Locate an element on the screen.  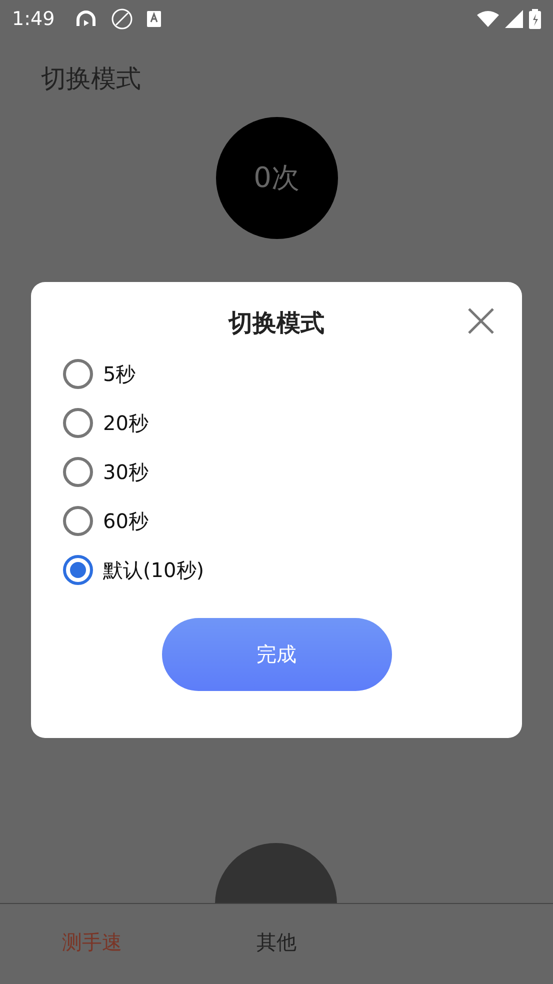
option-label: 60秒 is located at coordinates (125, 521).